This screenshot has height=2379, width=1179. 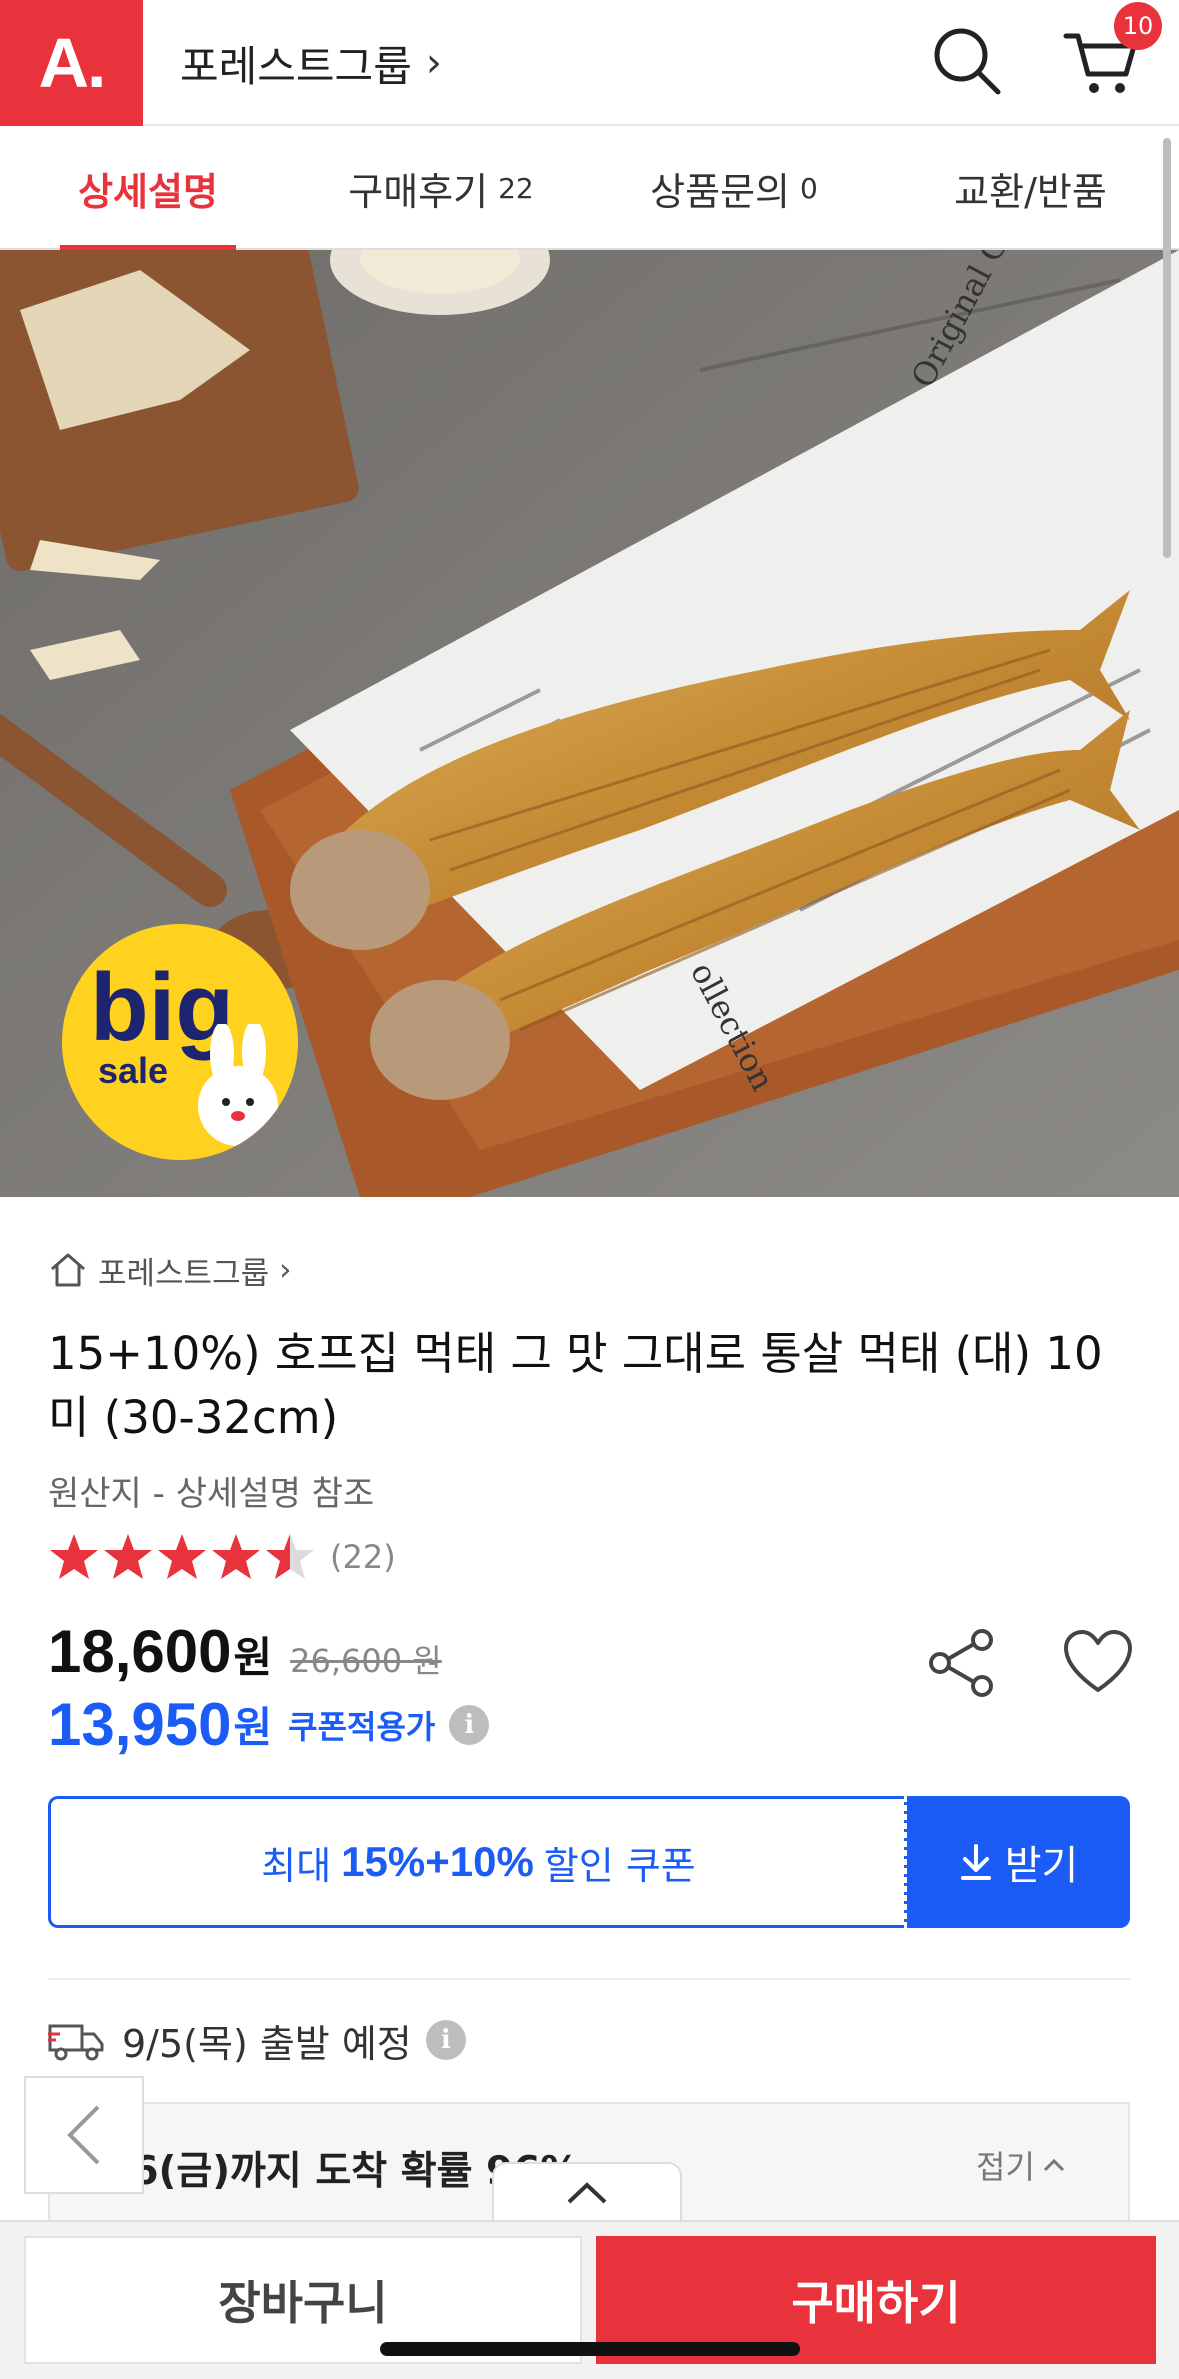 I want to click on back-button, so click(x=84, y=2135).